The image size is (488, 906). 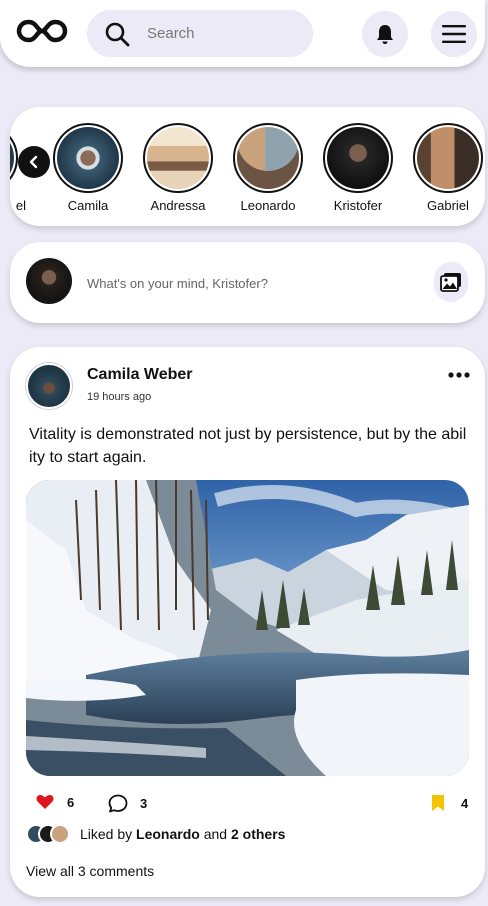 I want to click on story-item-andressa: Andressa, so click(x=178, y=168).